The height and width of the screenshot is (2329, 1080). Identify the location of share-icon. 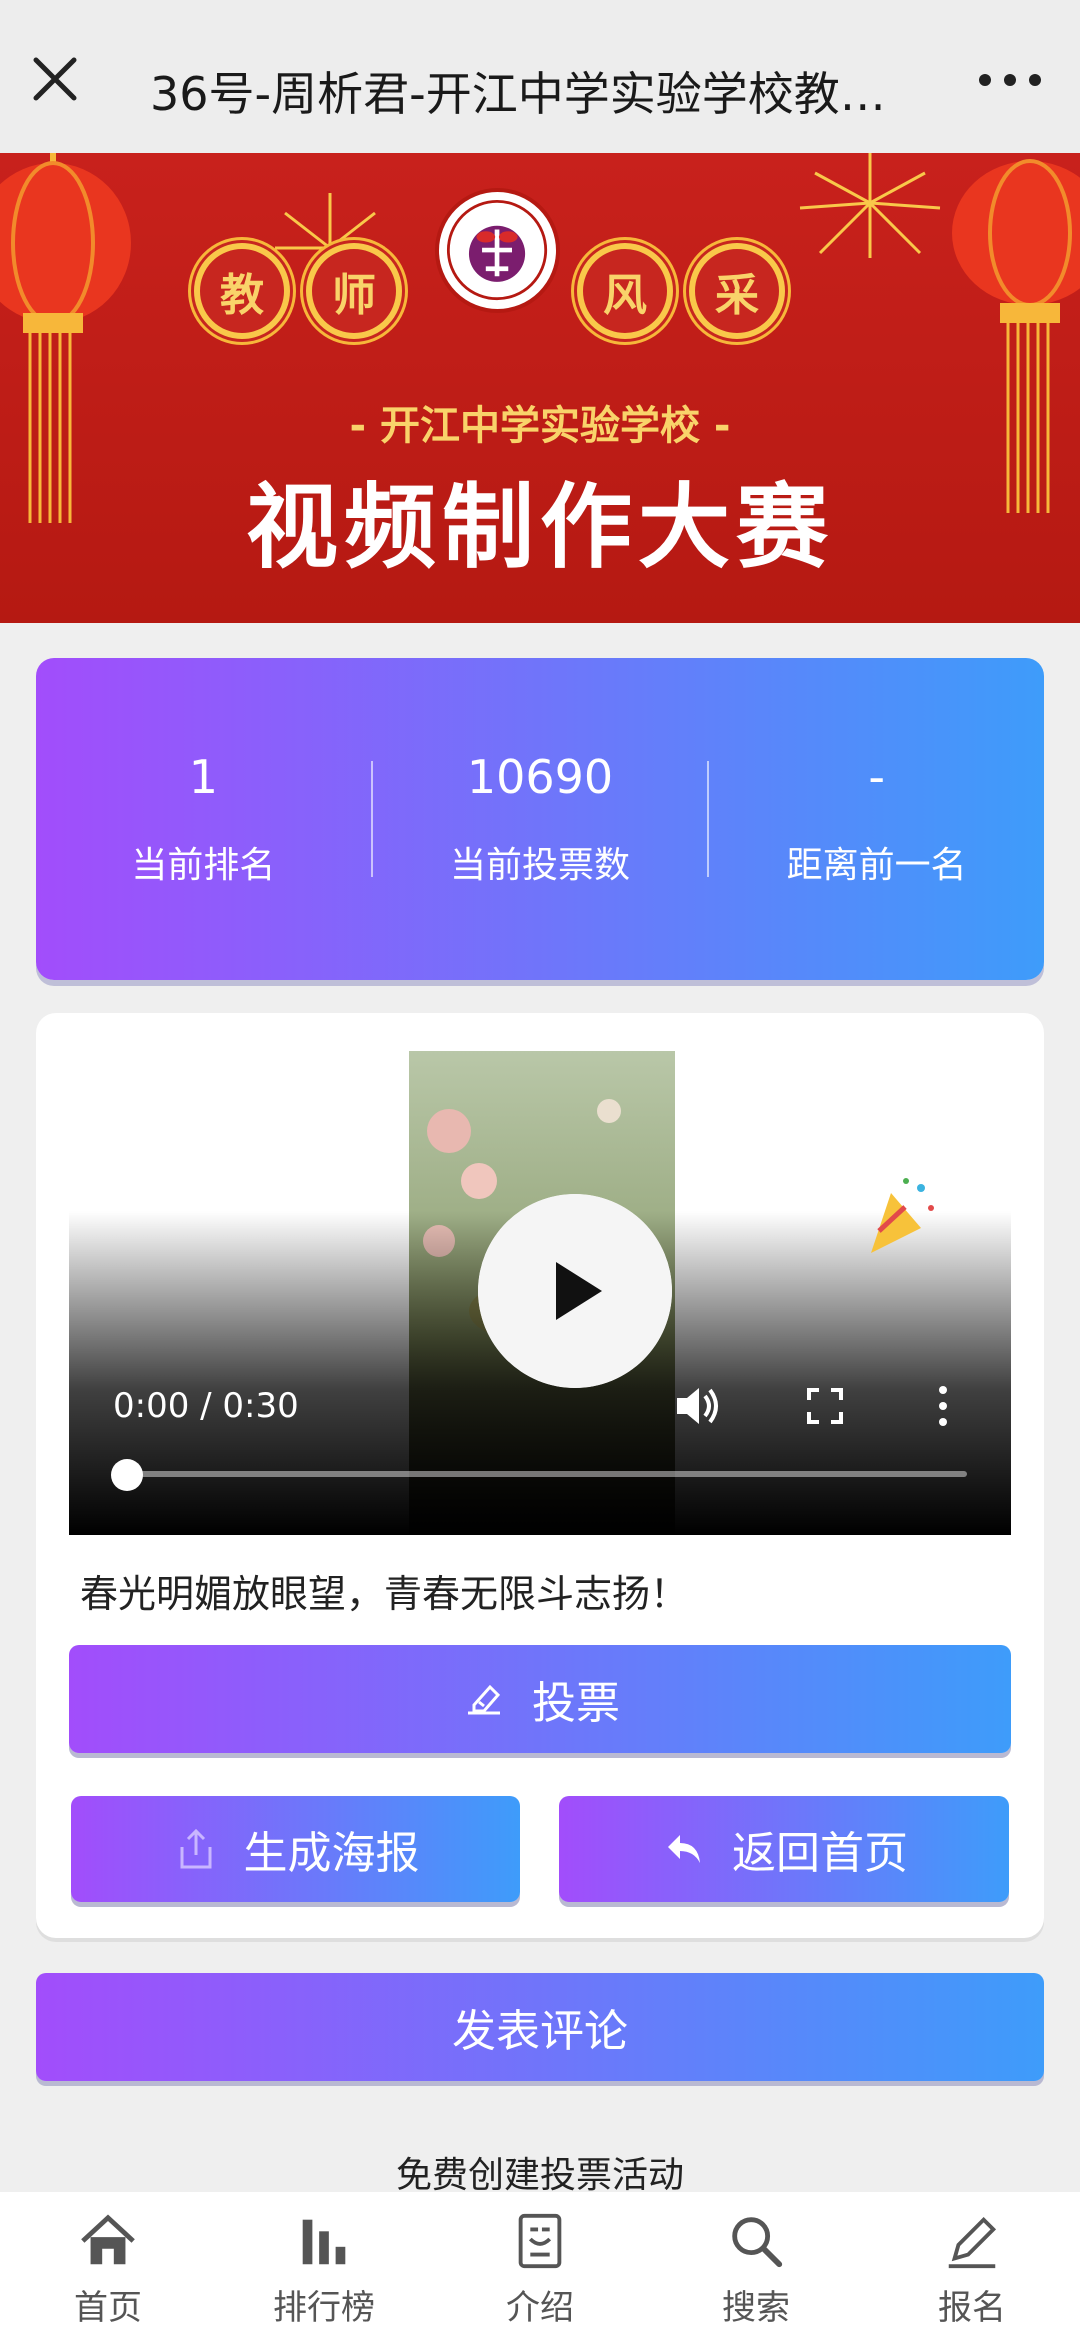
(195, 1848).